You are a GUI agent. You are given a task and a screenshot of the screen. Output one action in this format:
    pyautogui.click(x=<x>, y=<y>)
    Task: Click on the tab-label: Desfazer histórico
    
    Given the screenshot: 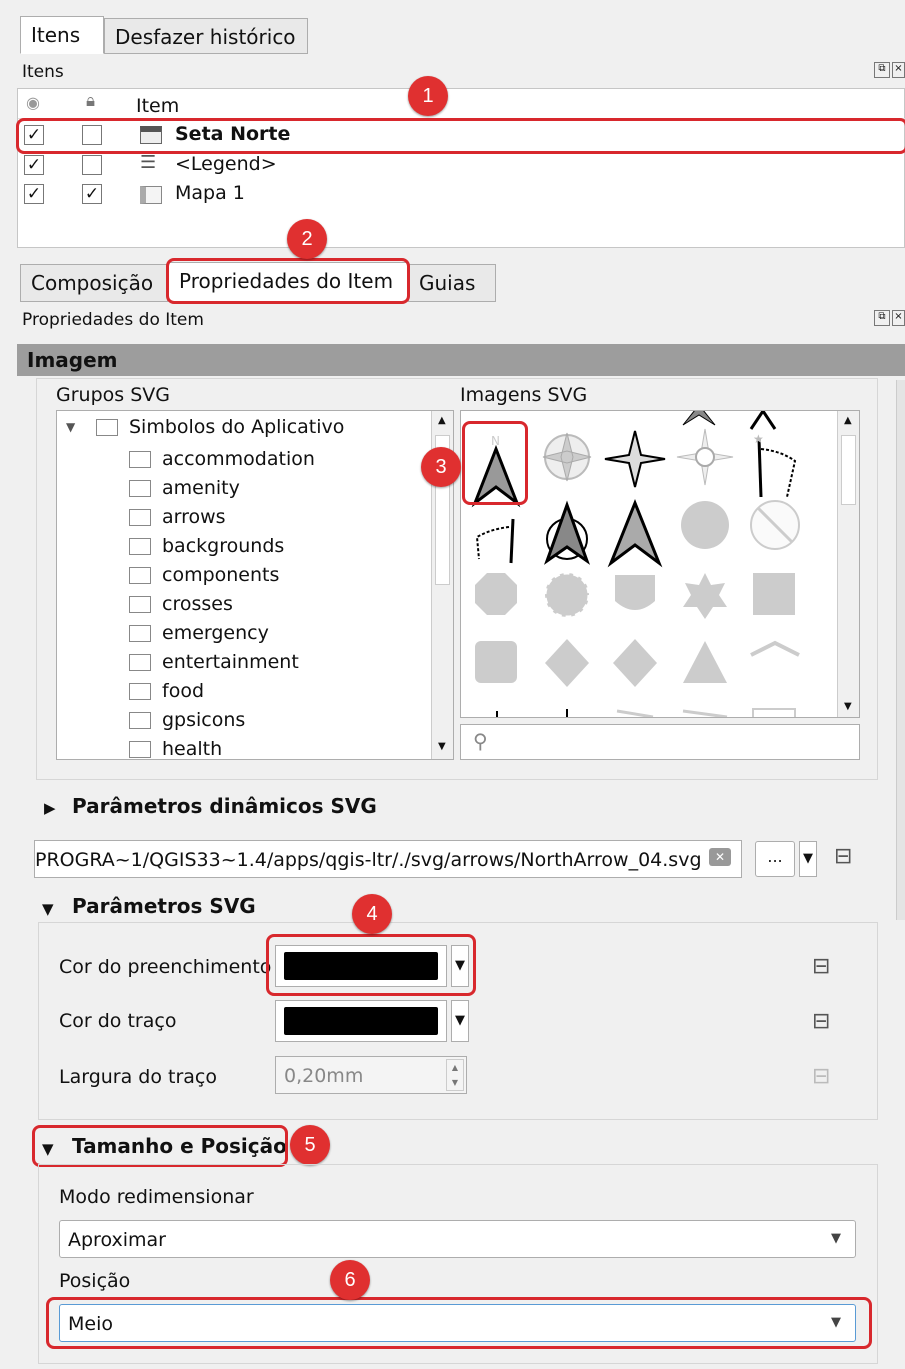 What is the action you would take?
    pyautogui.click(x=205, y=37)
    